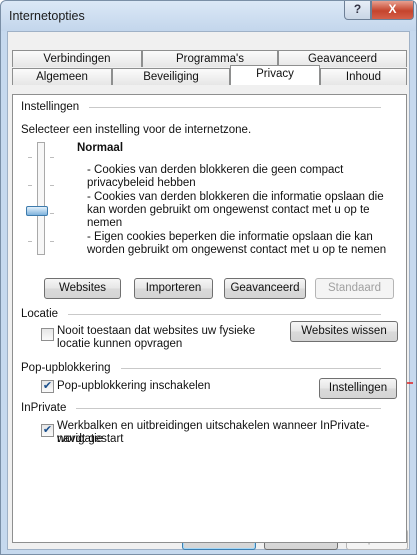  Describe the element at coordinates (210, 59) in the screenshot. I see `tab-label: Programma's` at that location.